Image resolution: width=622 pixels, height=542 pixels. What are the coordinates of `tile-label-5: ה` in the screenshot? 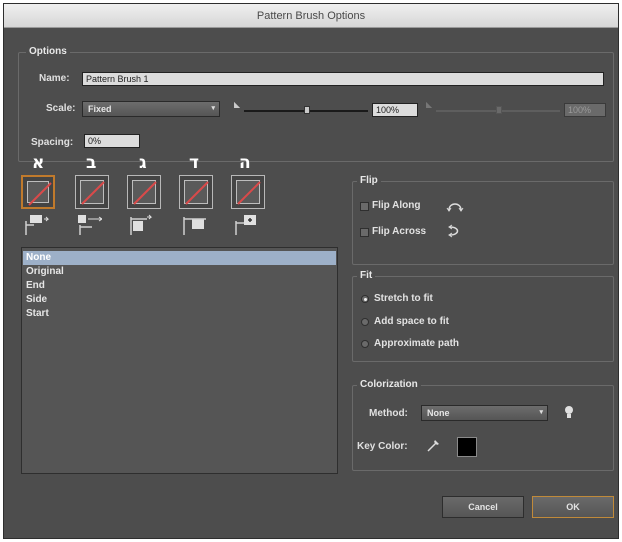 It's located at (245, 163).